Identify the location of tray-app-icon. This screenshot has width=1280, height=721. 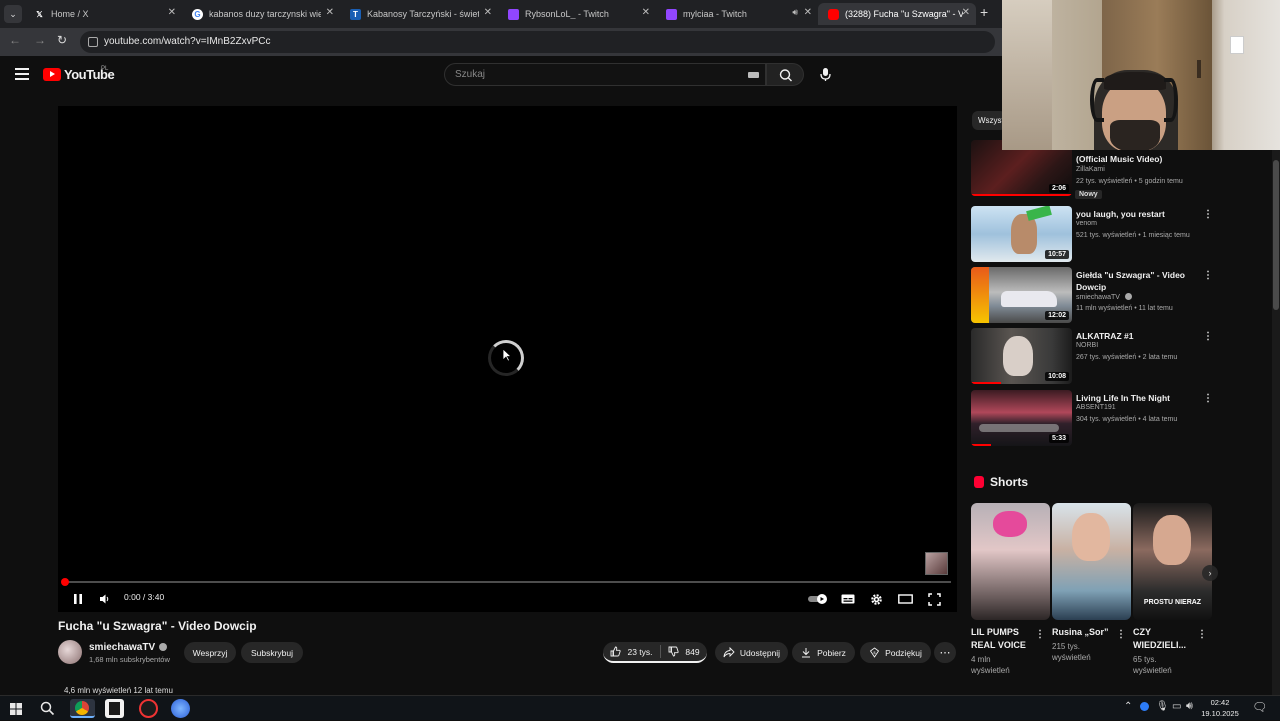
(1144, 706).